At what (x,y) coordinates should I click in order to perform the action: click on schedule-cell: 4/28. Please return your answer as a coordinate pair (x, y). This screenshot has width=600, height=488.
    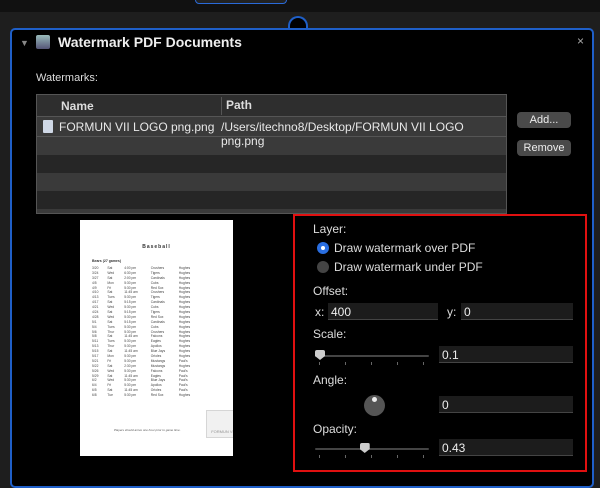
    Looking at the image, I should click on (95, 316).